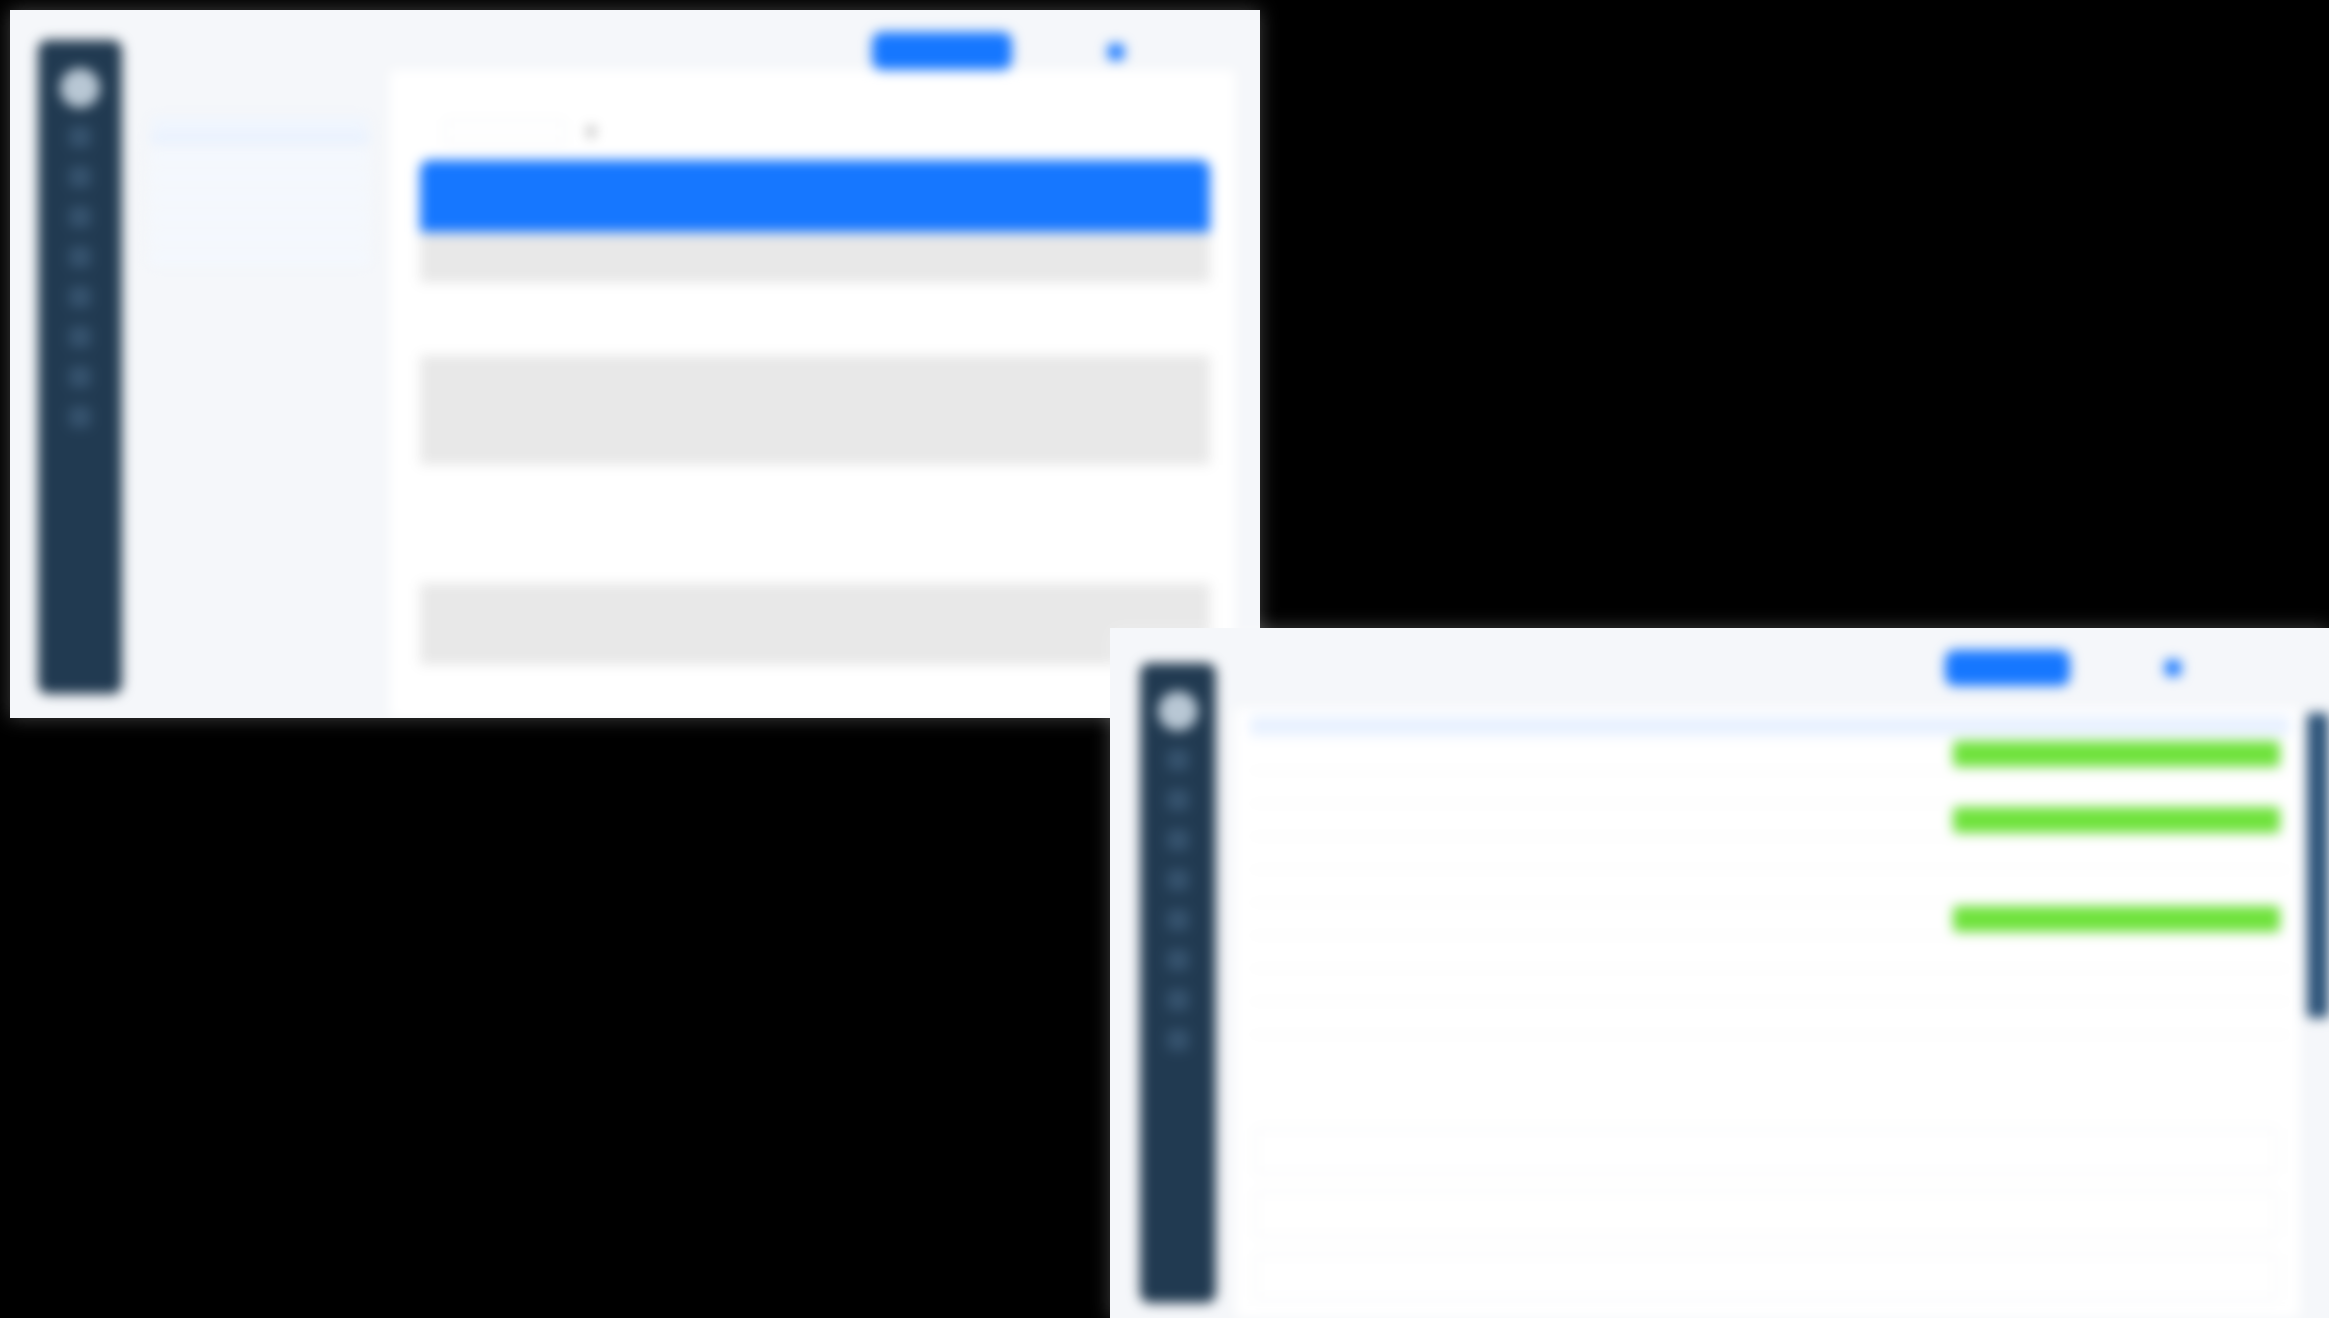  What do you see at coordinates (260, 138) in the screenshot?
I see `subnav-item-selected` at bounding box center [260, 138].